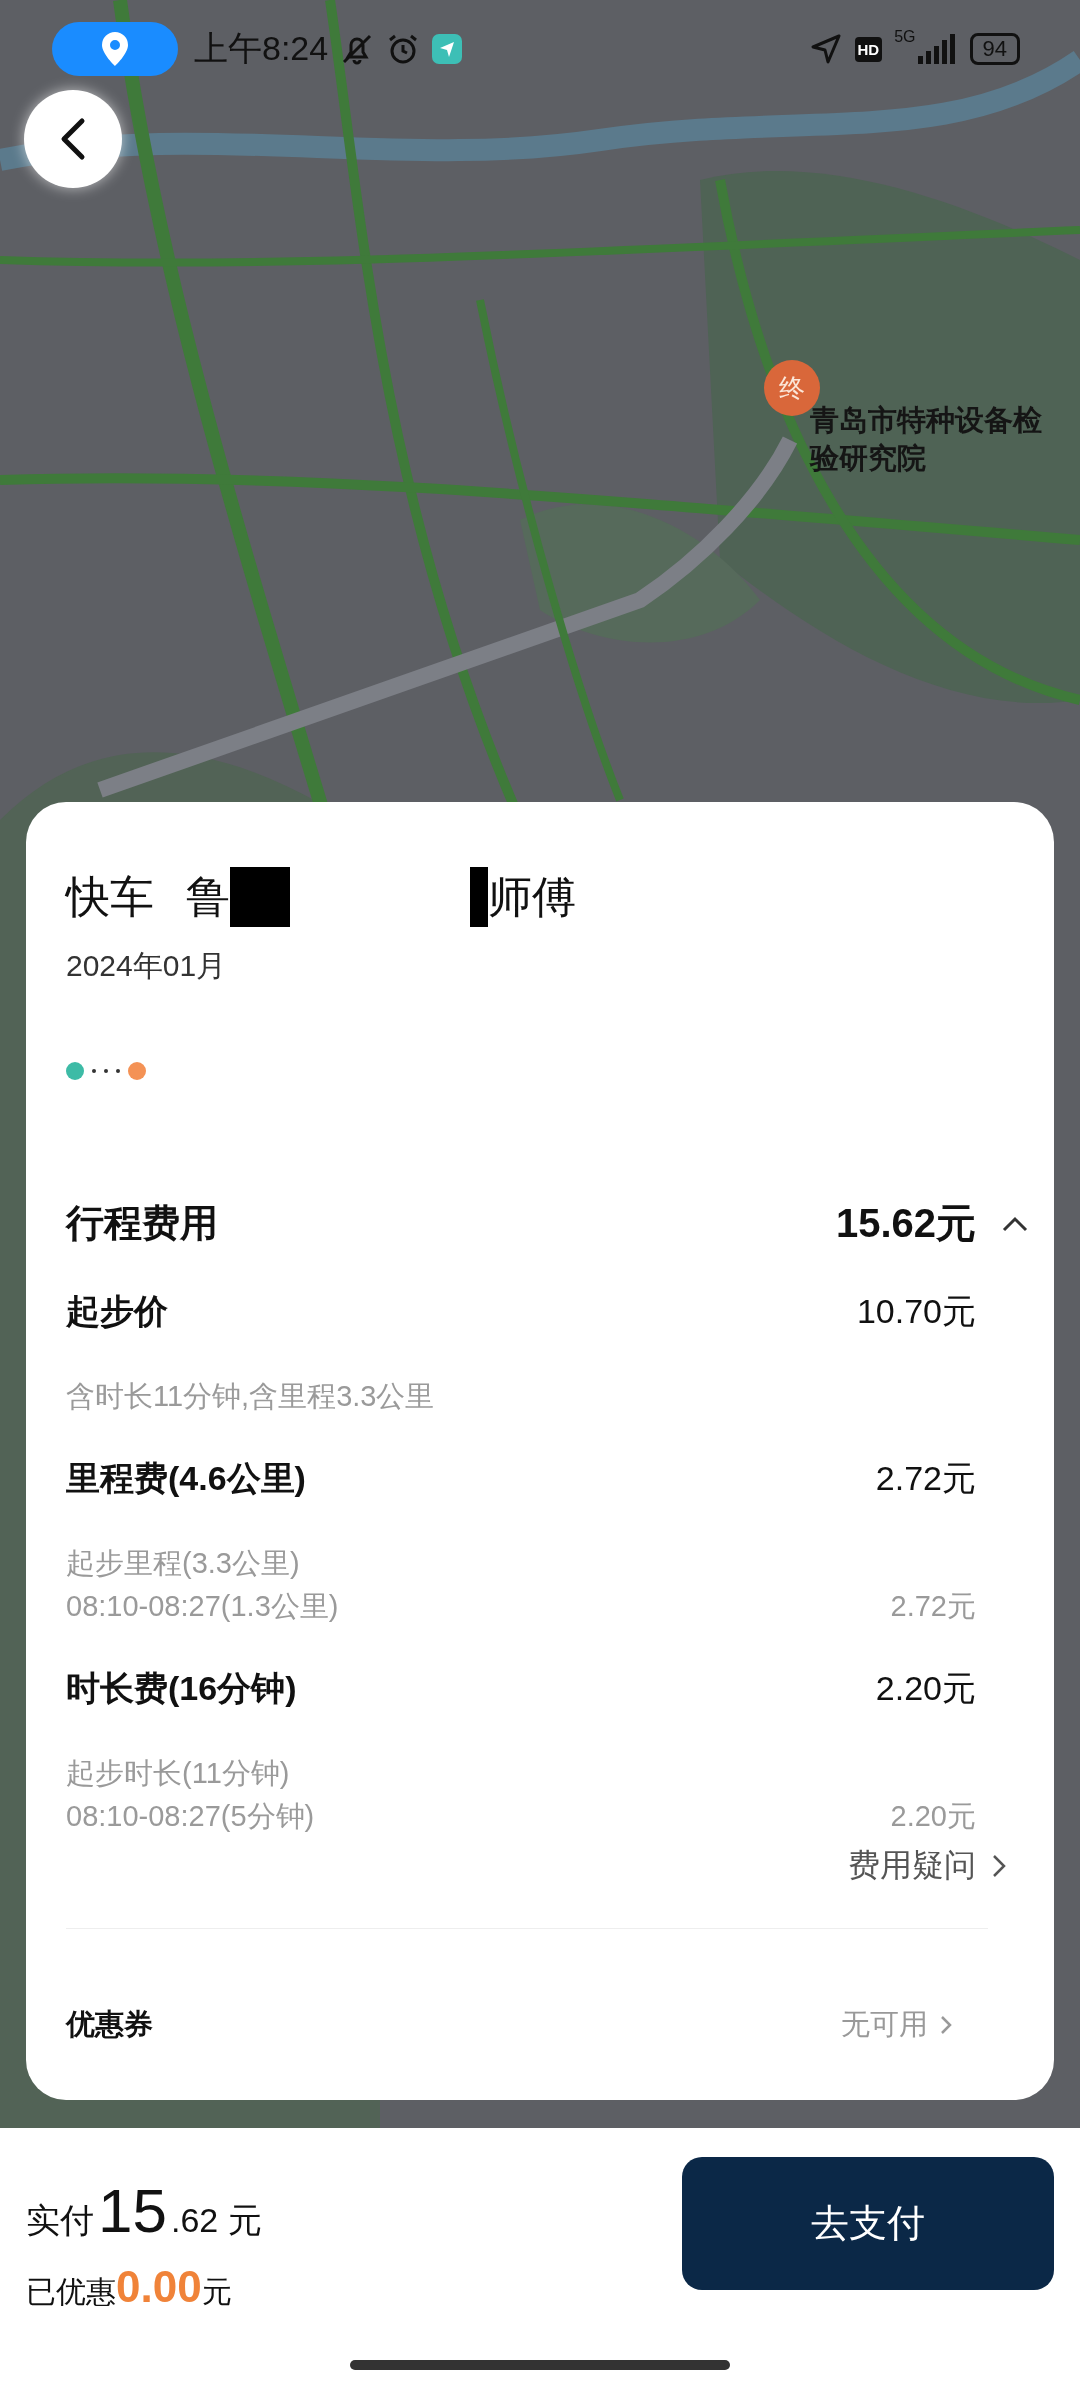  I want to click on pay-button: 去支付, so click(868, 2223).